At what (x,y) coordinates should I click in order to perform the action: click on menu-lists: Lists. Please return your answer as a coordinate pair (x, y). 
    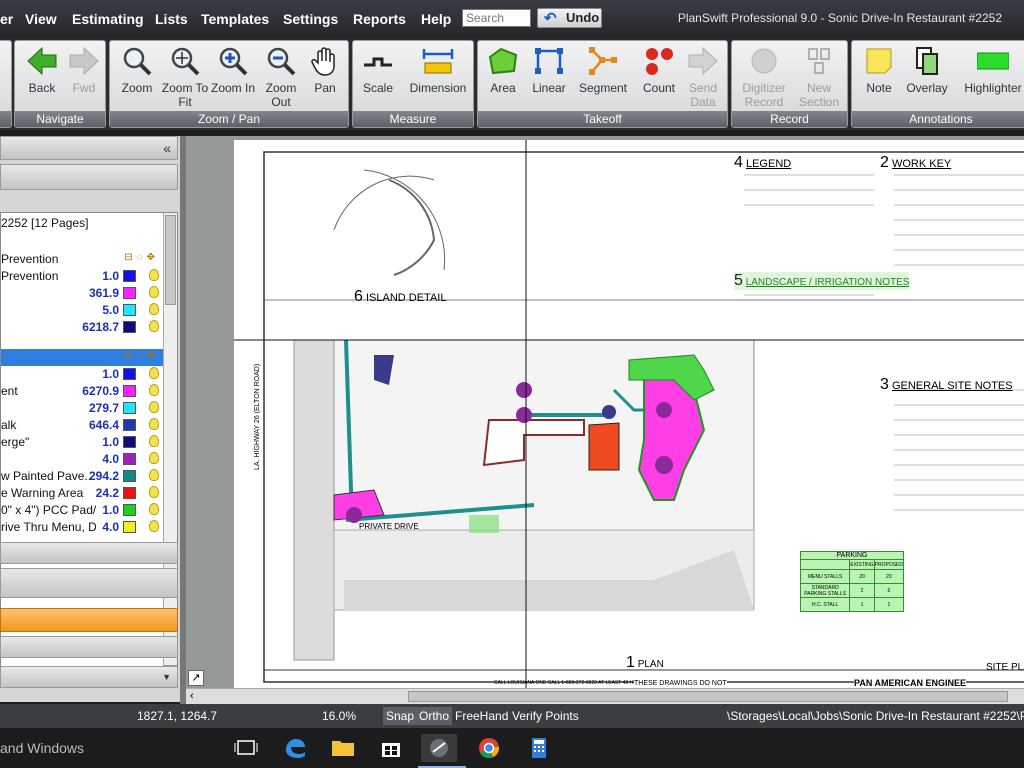
    Looking at the image, I should click on (171, 19).